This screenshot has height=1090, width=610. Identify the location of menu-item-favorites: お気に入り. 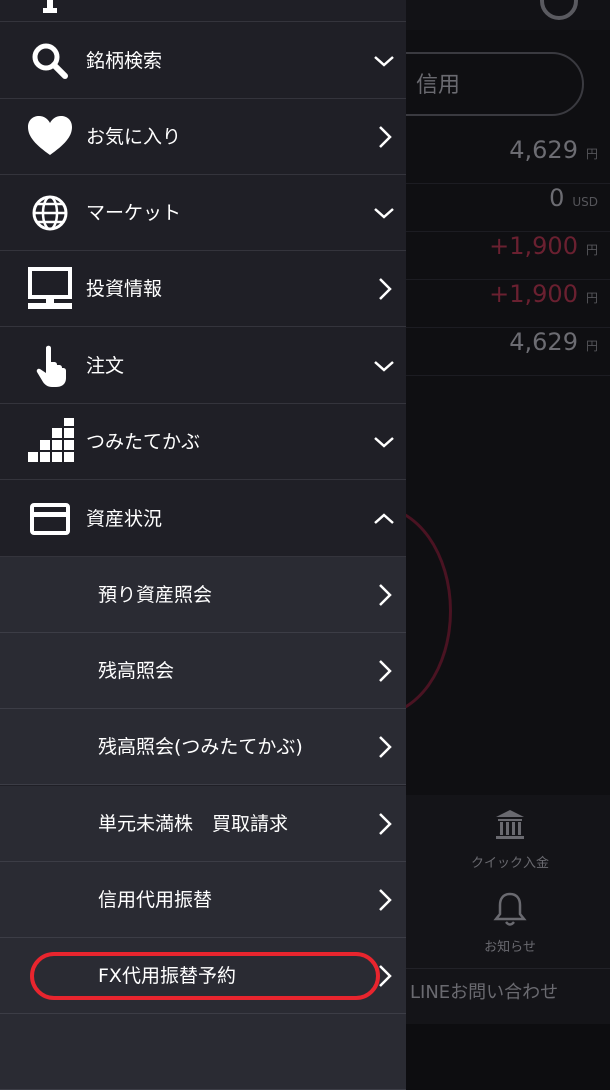
(203, 137).